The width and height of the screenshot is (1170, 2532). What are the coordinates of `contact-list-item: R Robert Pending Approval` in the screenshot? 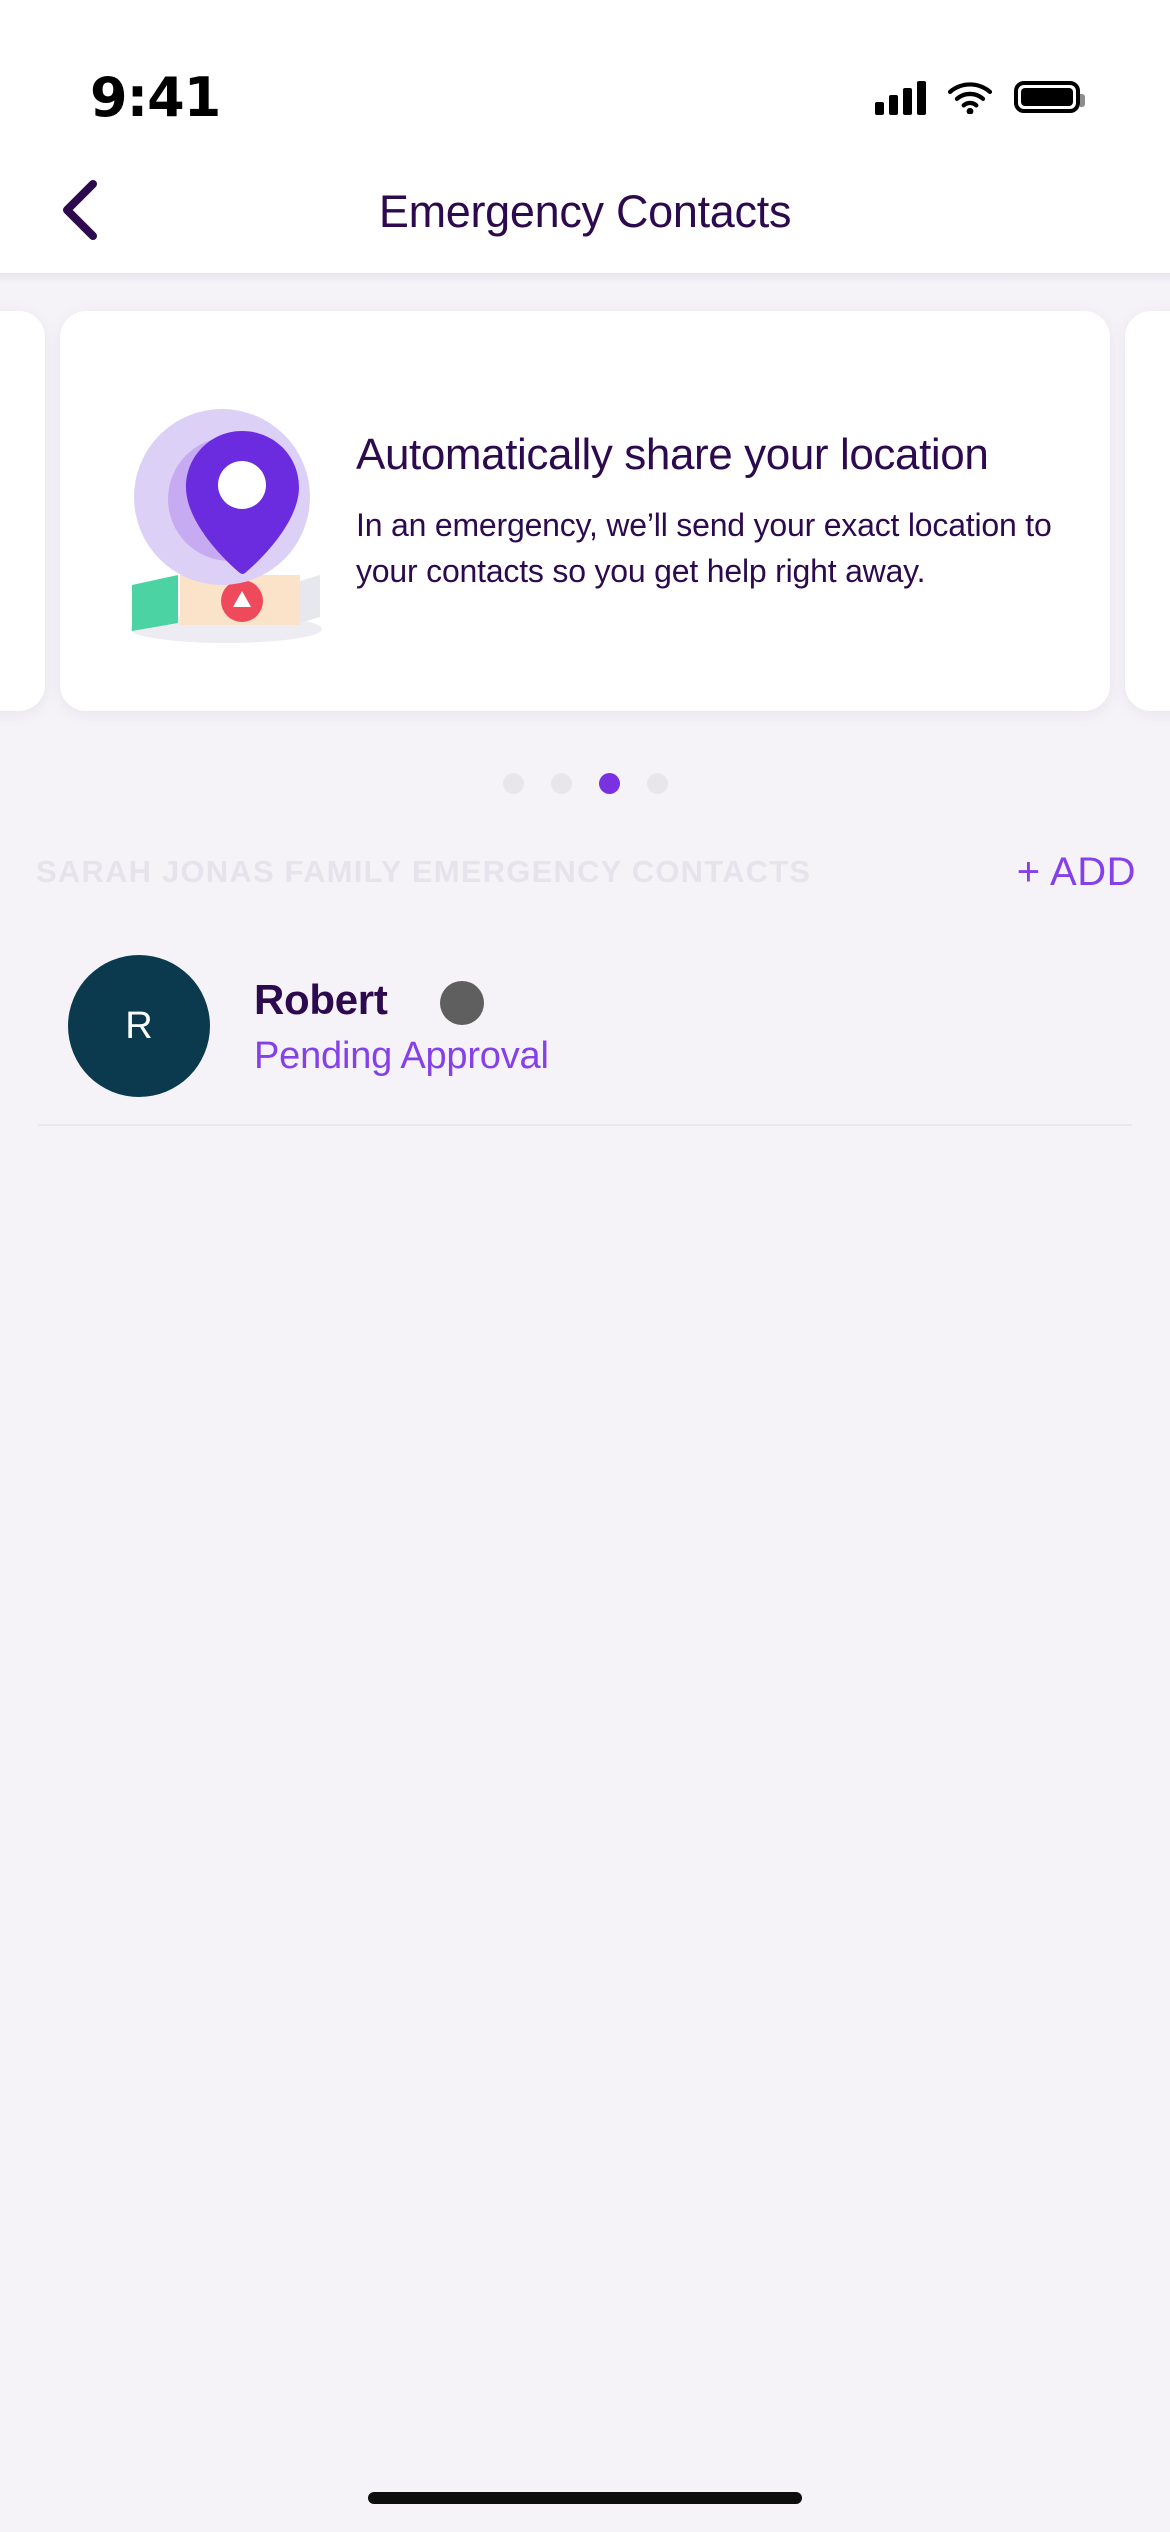 It's located at (585, 1026).